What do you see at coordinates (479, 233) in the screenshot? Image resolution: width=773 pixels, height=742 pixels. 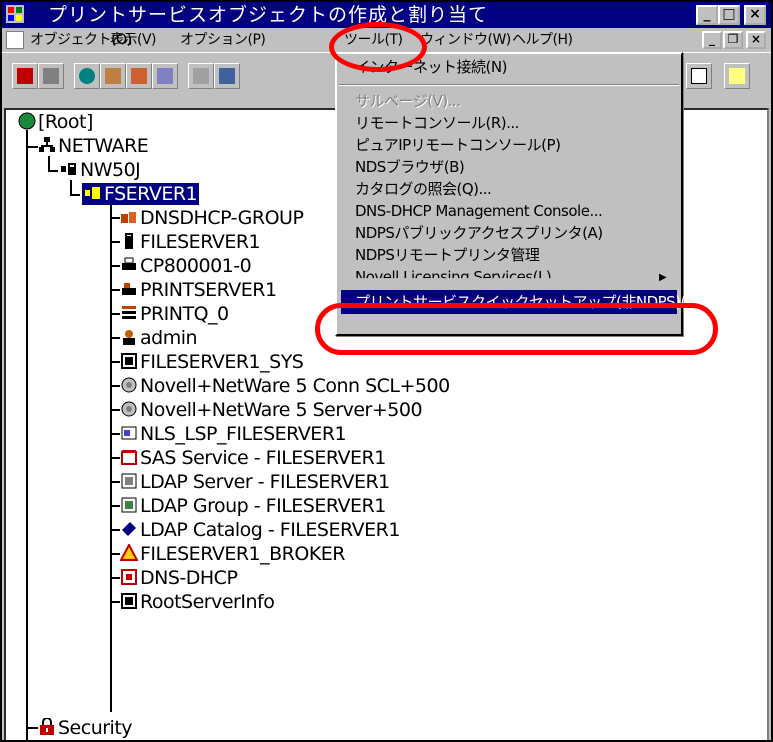 I see `menu-item-ndps-public-printer: NDPSパブリックアクセスプリンタ(A)` at bounding box center [479, 233].